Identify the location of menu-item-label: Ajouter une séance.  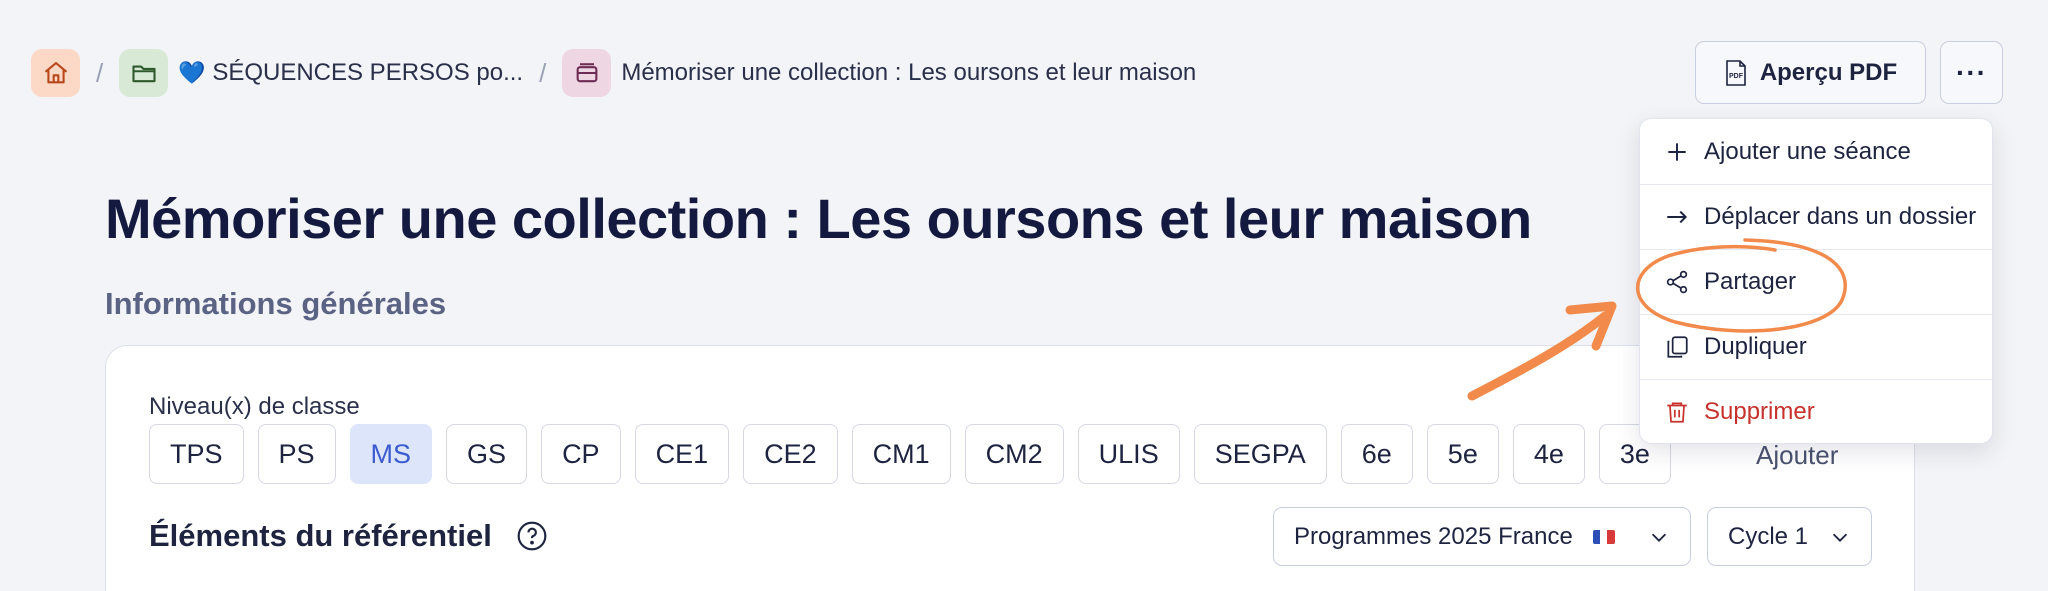
(1807, 151).